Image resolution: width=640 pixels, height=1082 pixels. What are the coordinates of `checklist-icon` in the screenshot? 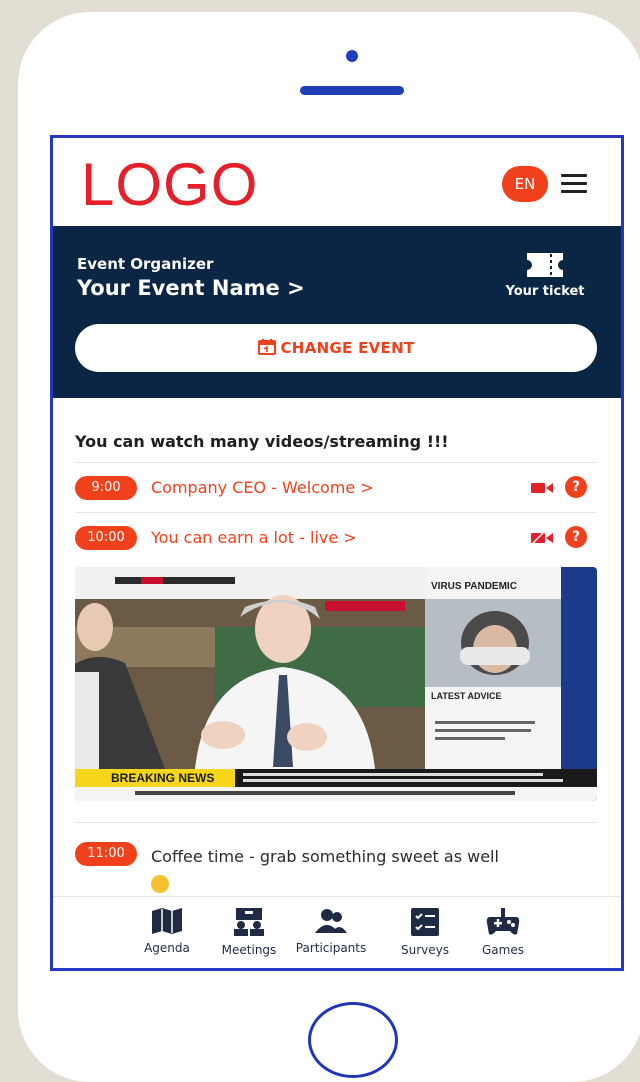 It's located at (425, 922).